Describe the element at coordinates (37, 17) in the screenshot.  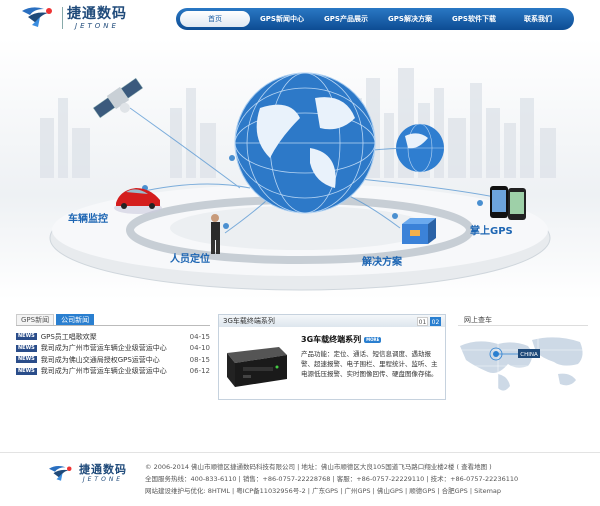
I see `logo-mark-icon` at that location.